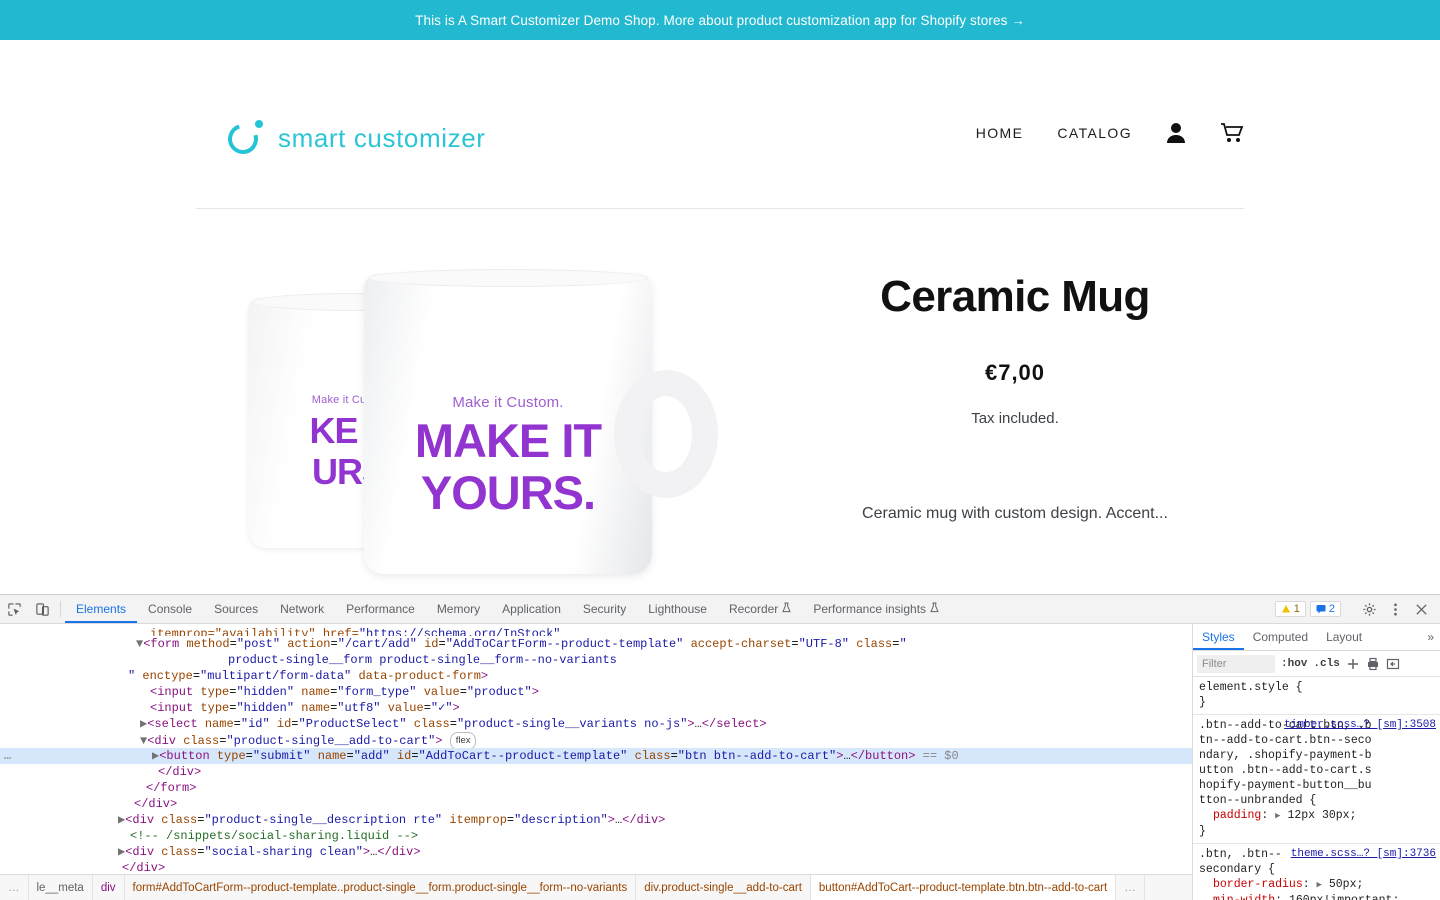  I want to click on nav-item-catalog: CATALOG, so click(1094, 133).